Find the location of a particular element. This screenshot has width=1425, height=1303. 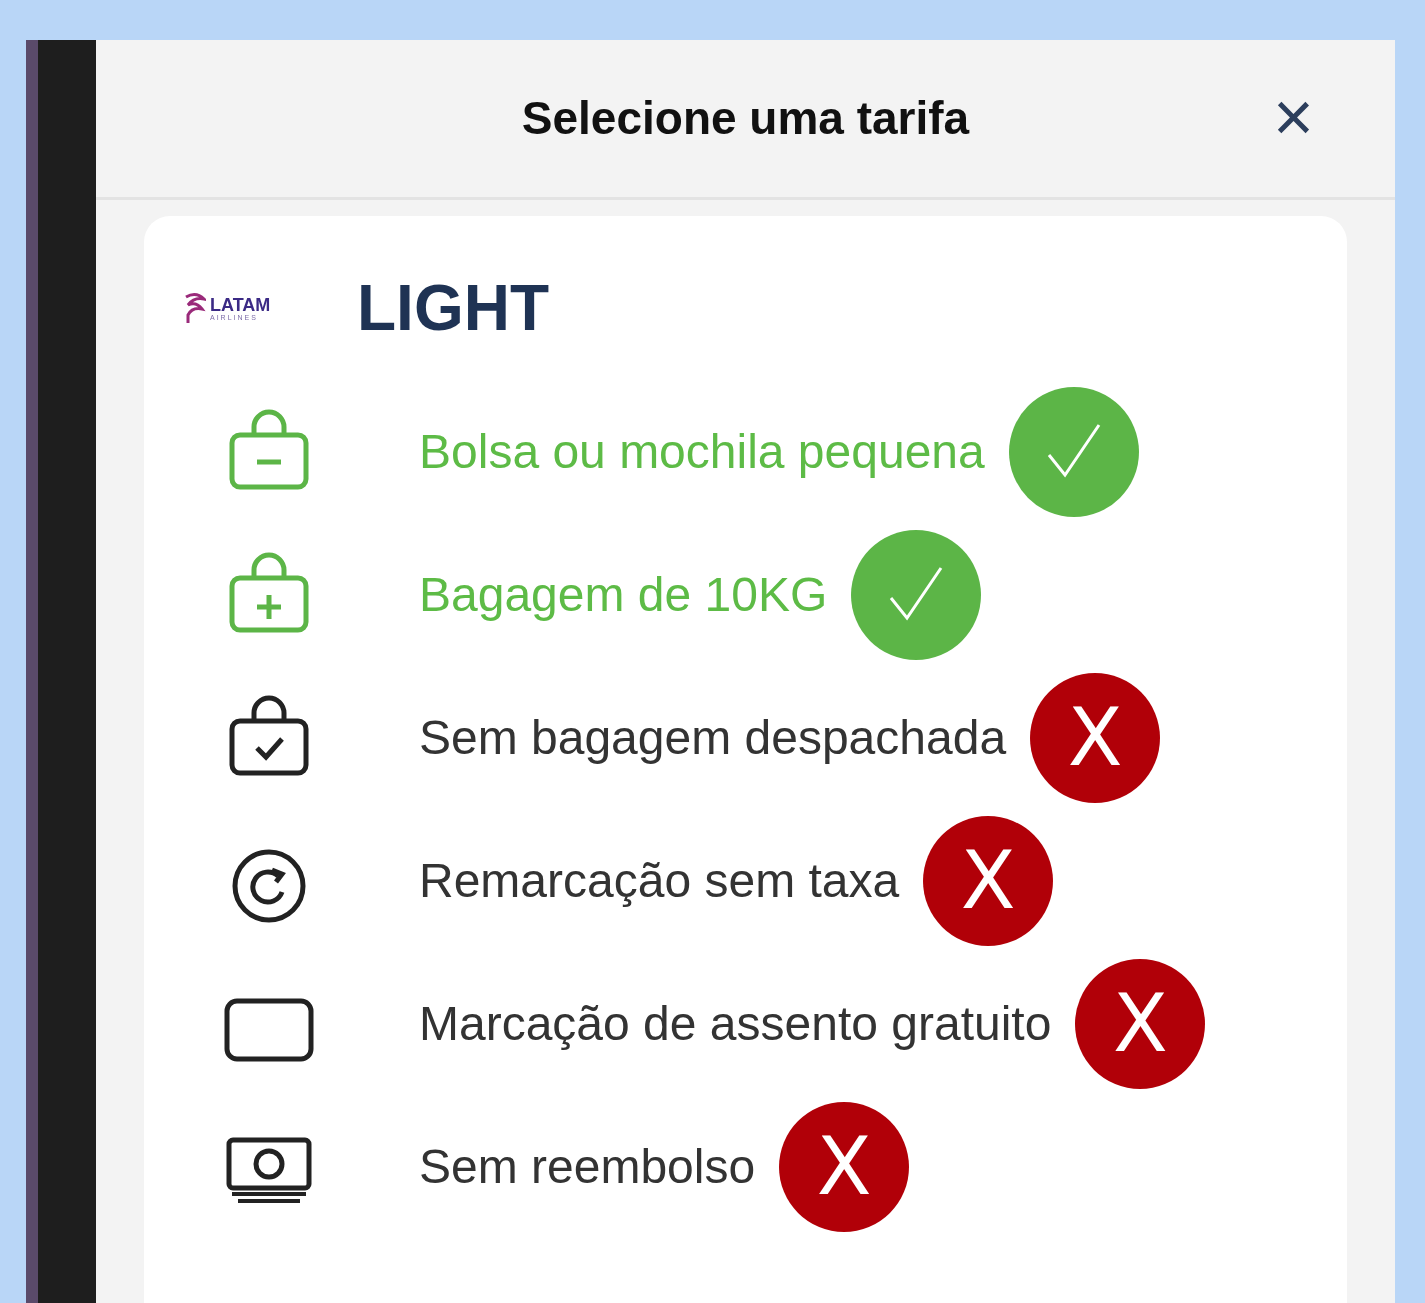

feature-label: Sem reembolso is located at coordinates (587, 1166).